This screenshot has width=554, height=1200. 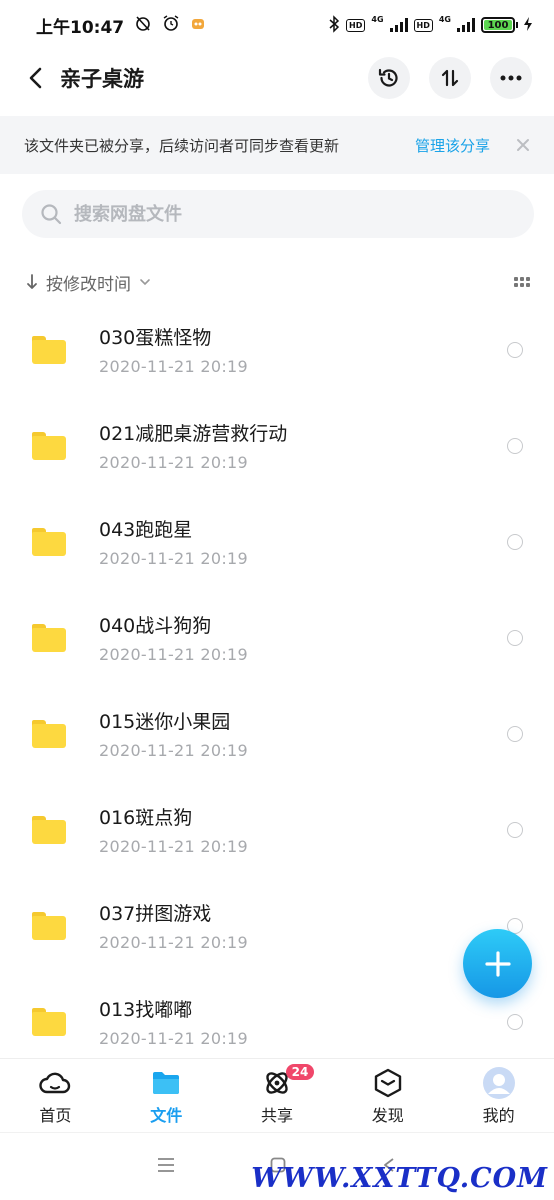 I want to click on menu-nav-button, so click(x=166, y=1166).